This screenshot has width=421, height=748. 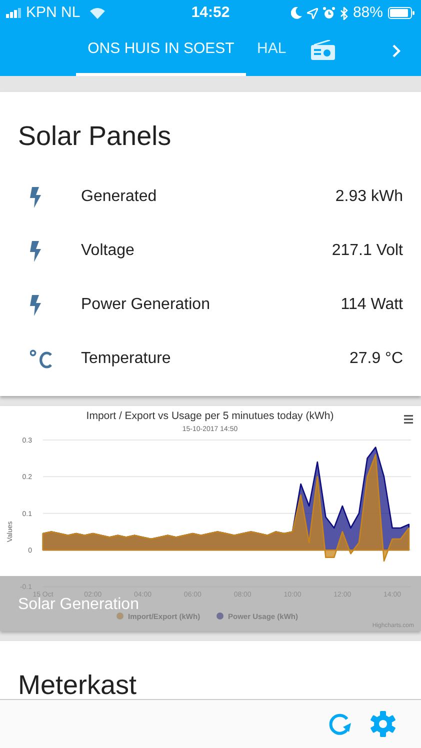 What do you see at coordinates (210, 12) in the screenshot?
I see `clock-time: 14:52` at bounding box center [210, 12].